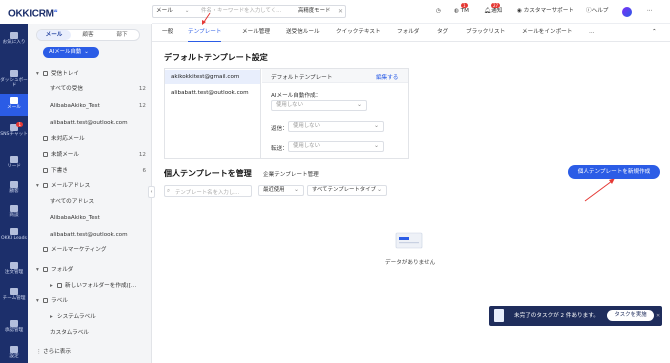 This screenshot has width=670, height=363. Describe the element at coordinates (93, 270) in the screenshot. I see `sidebar-group-folders: ▾ フォルダ` at that location.